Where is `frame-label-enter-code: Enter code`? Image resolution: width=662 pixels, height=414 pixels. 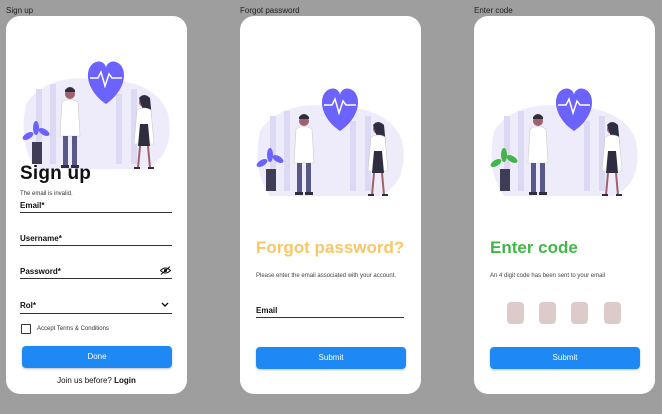 frame-label-enter-code: Enter code is located at coordinates (493, 10).